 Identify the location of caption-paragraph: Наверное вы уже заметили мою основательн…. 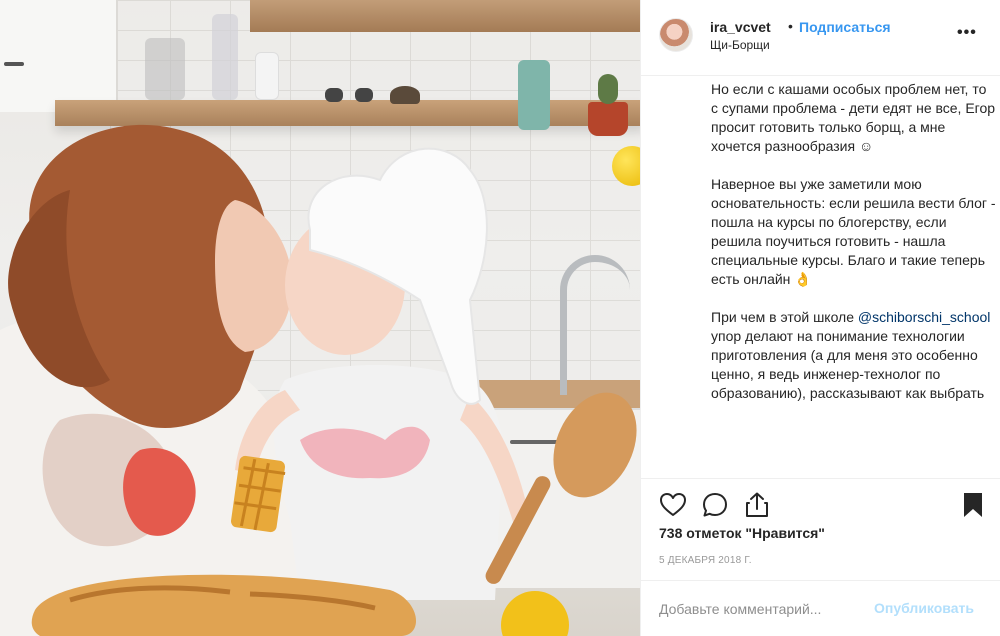
(853, 231).